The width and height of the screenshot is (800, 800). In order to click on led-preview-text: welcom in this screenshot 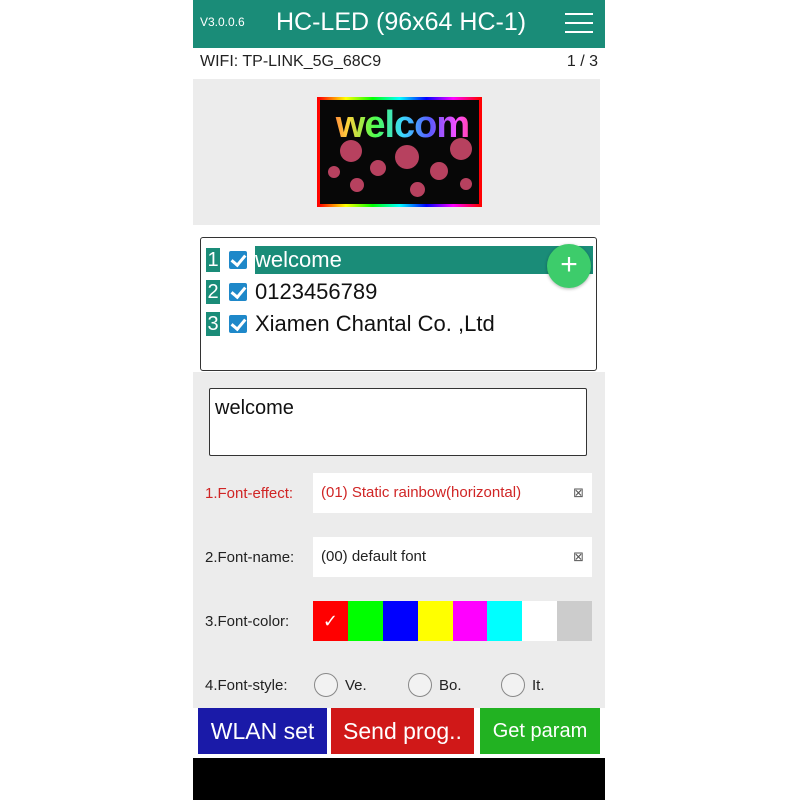, I will do `click(399, 125)`.